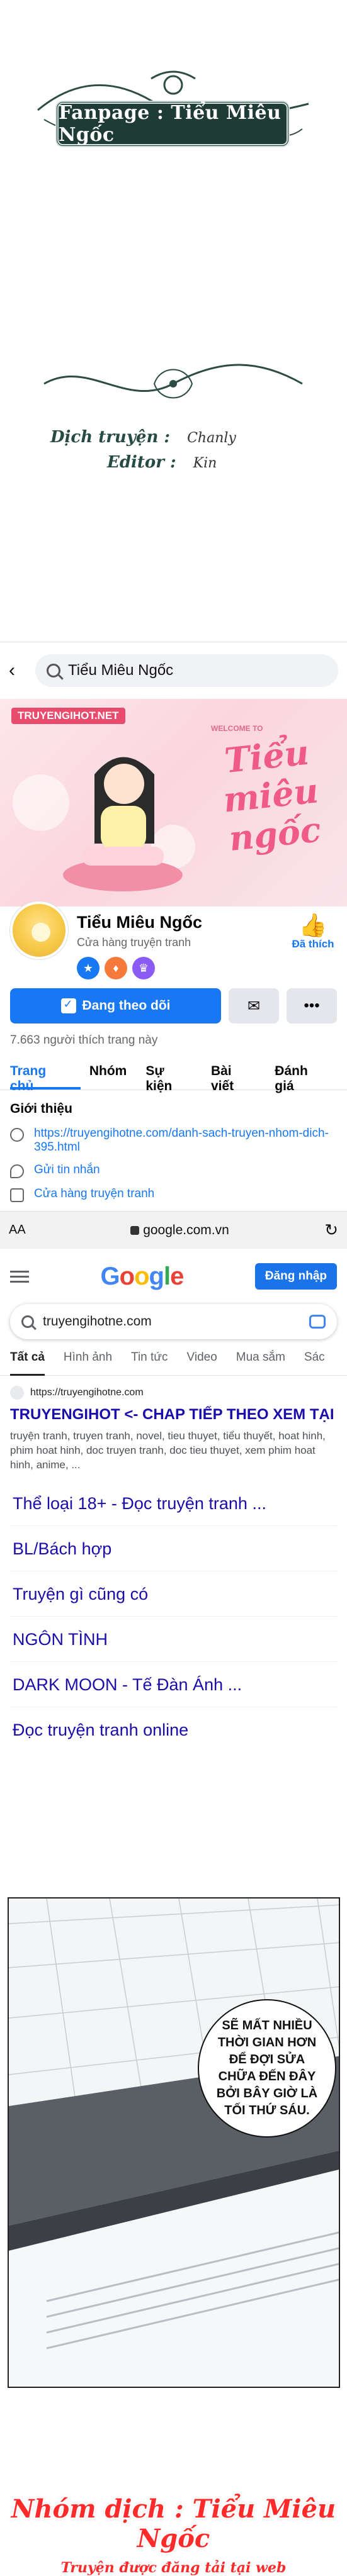 Image resolution: width=347 pixels, height=2576 pixels. Describe the element at coordinates (173, 1194) in the screenshot. I see `intro-category-row: Cửa hàng truyện tranh` at that location.